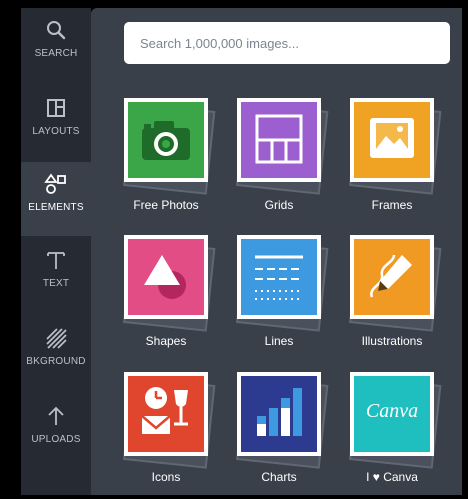 The height and width of the screenshot is (499, 468). I want to click on tile-label: Charts, so click(279, 477).